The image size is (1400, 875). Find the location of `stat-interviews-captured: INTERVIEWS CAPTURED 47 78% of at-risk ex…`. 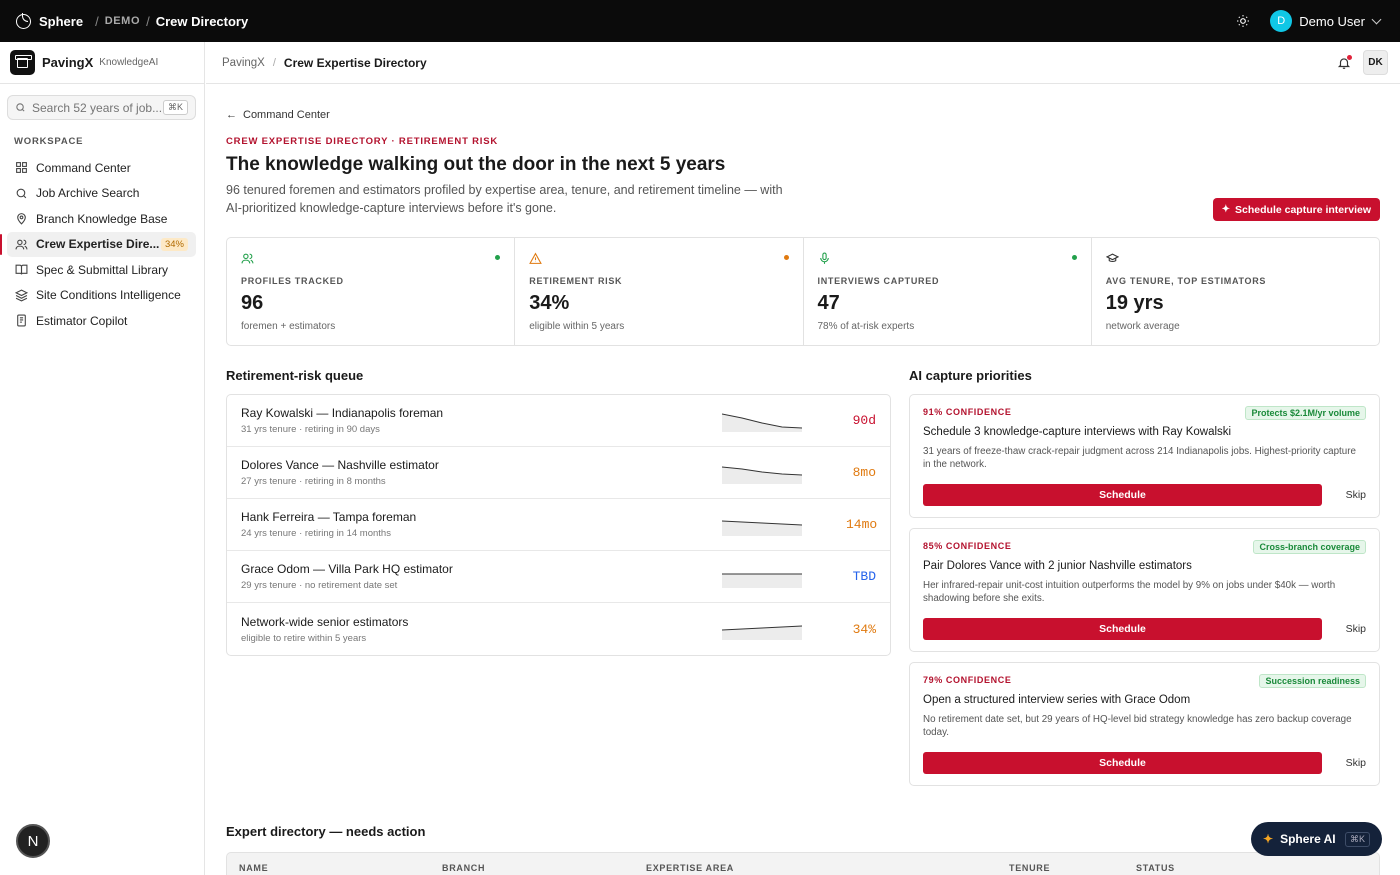

stat-interviews-captured: INTERVIEWS CAPTURED 47 78% of at-risk ex… is located at coordinates (948, 291).